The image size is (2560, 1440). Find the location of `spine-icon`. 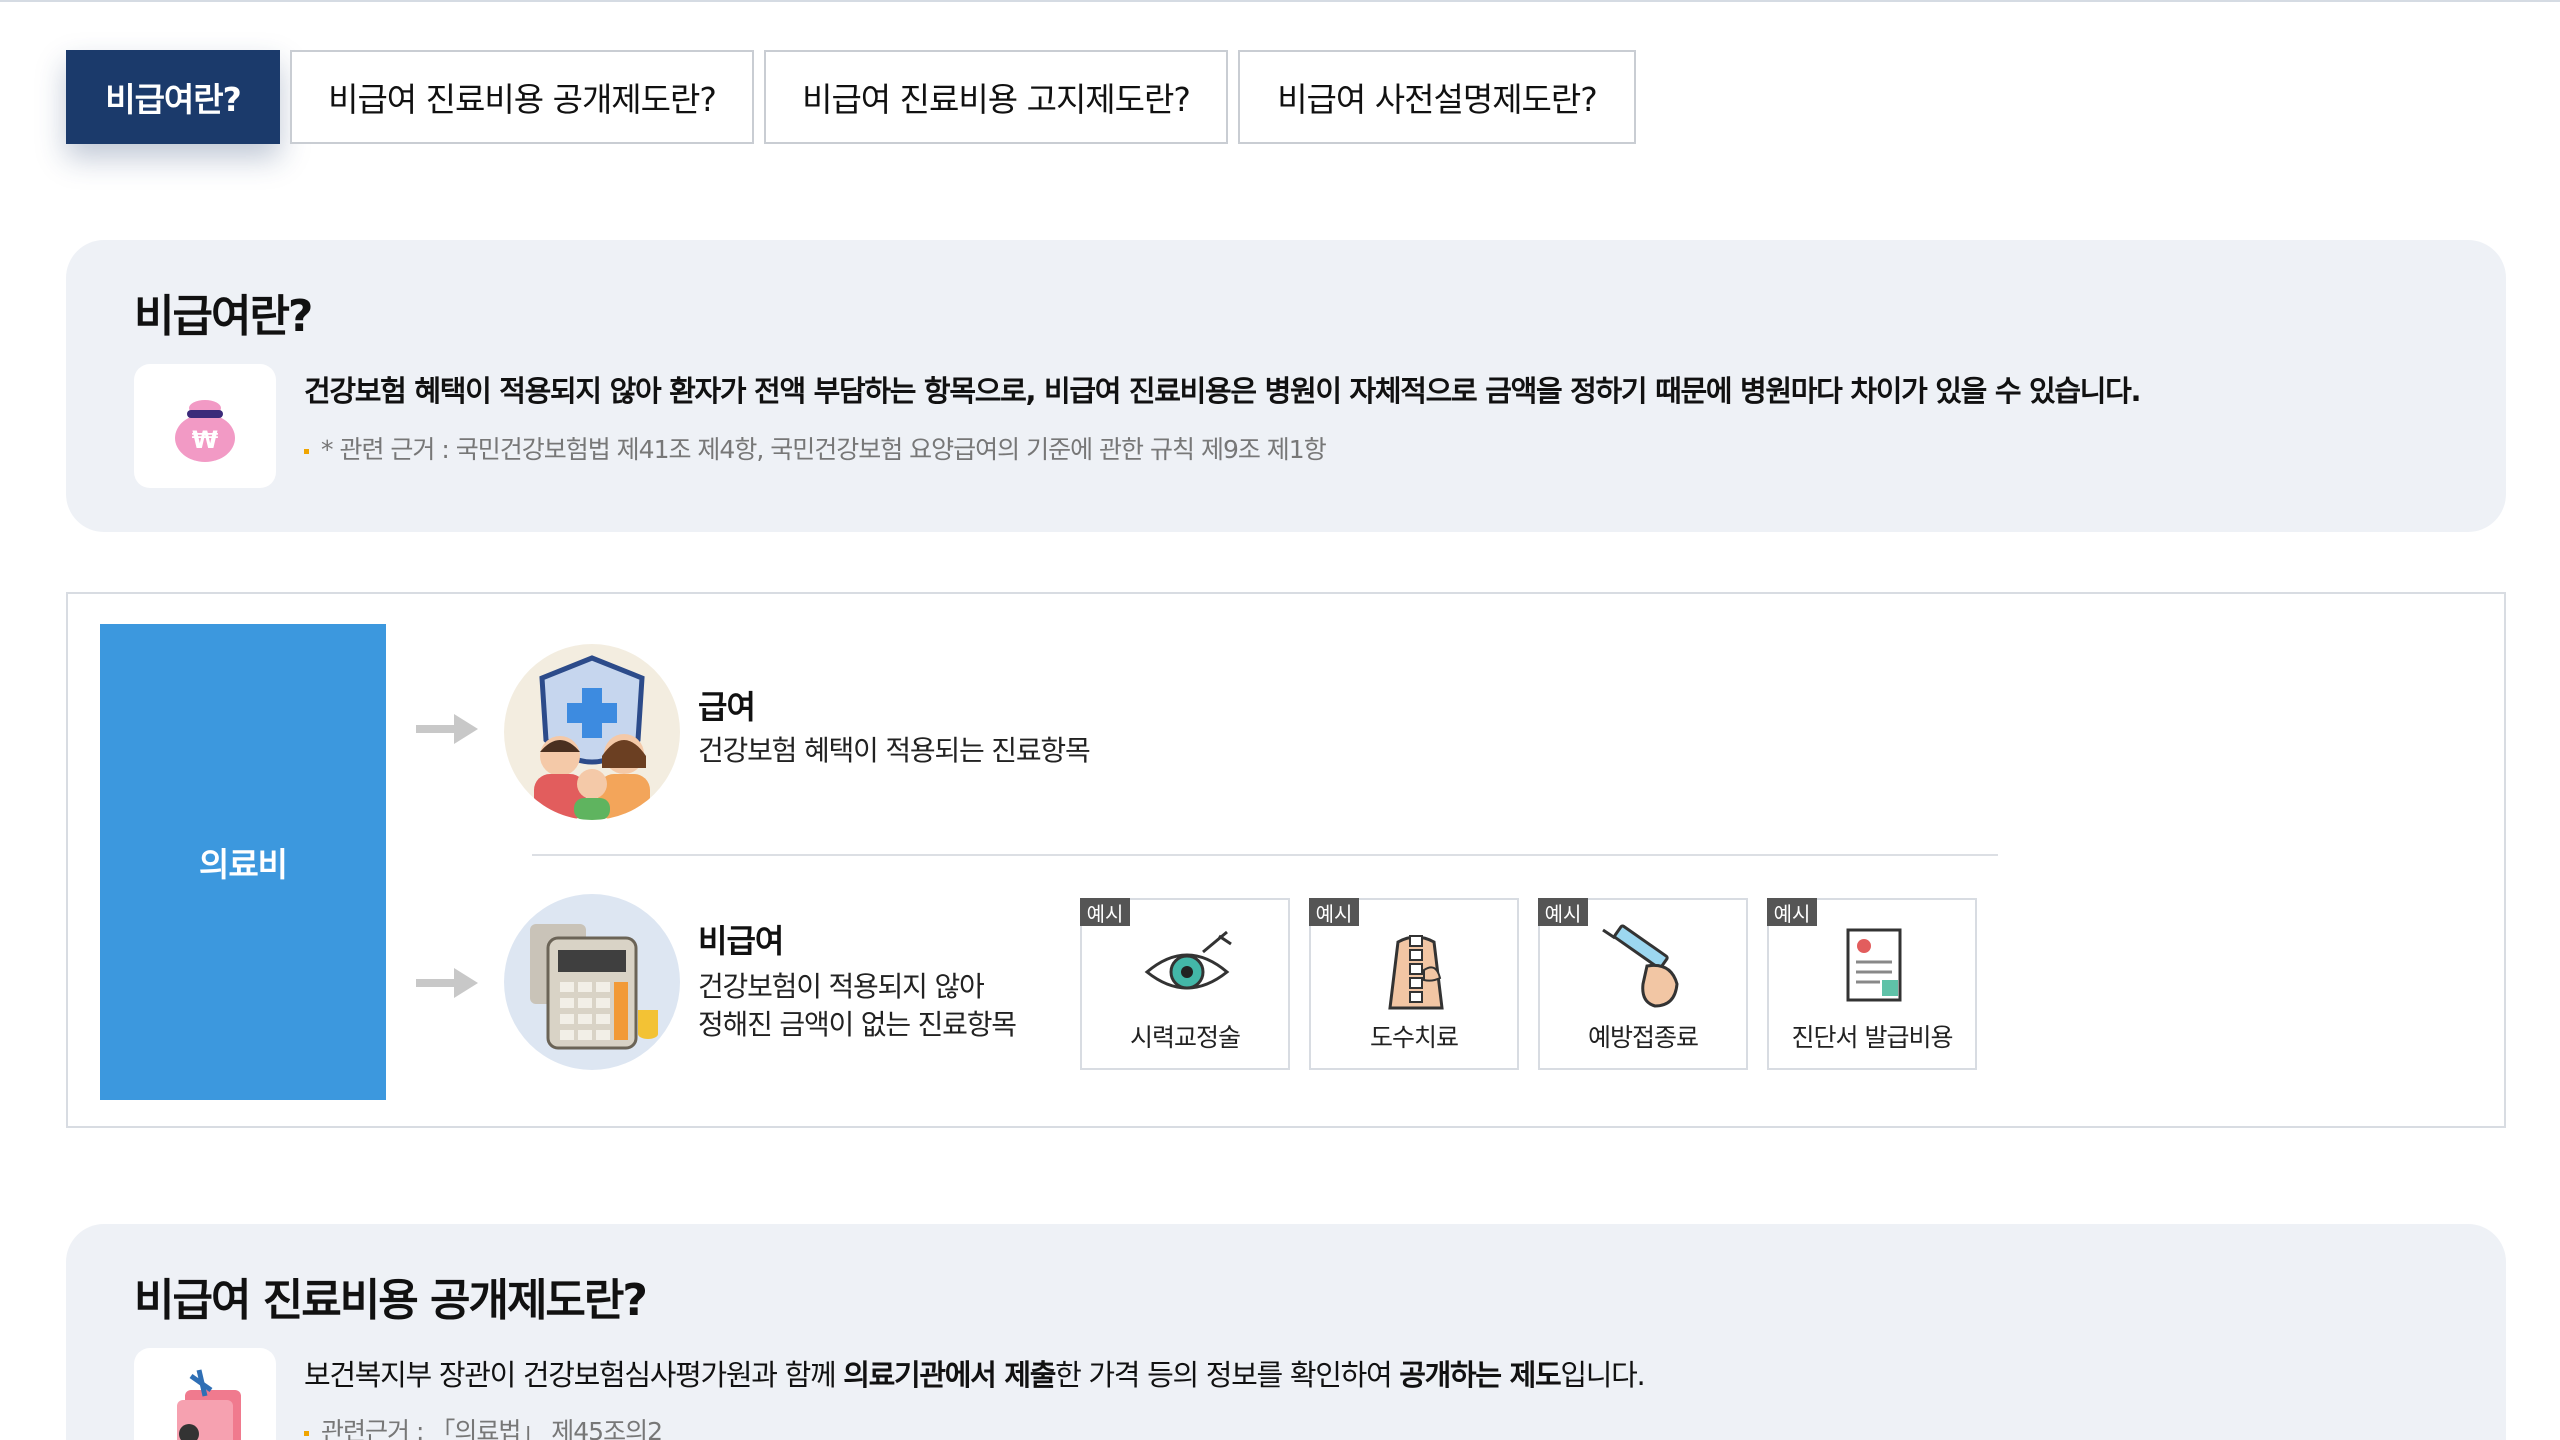

spine-icon is located at coordinates (1416, 972).